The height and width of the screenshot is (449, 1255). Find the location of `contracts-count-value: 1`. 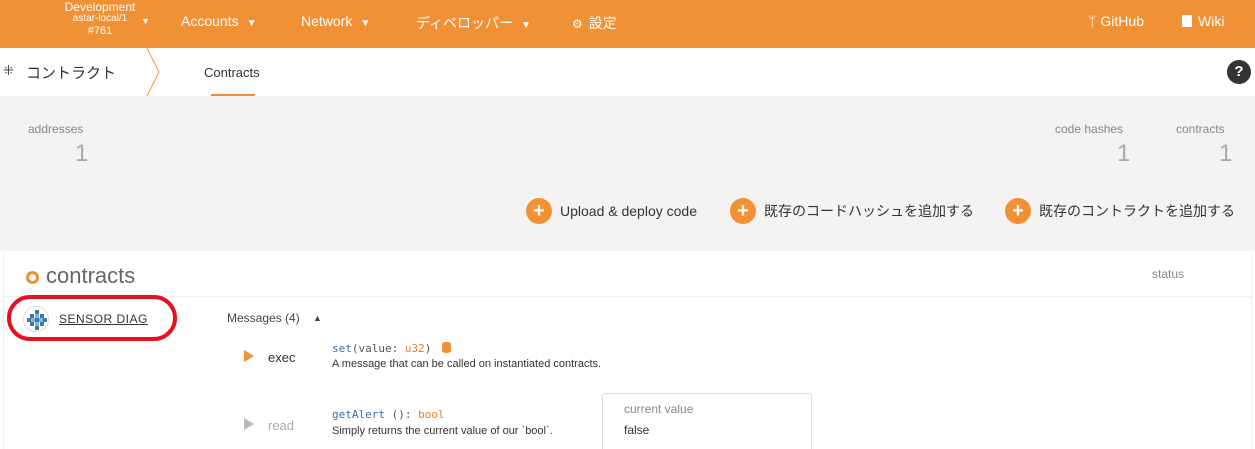

contracts-count-value: 1 is located at coordinates (1226, 153).